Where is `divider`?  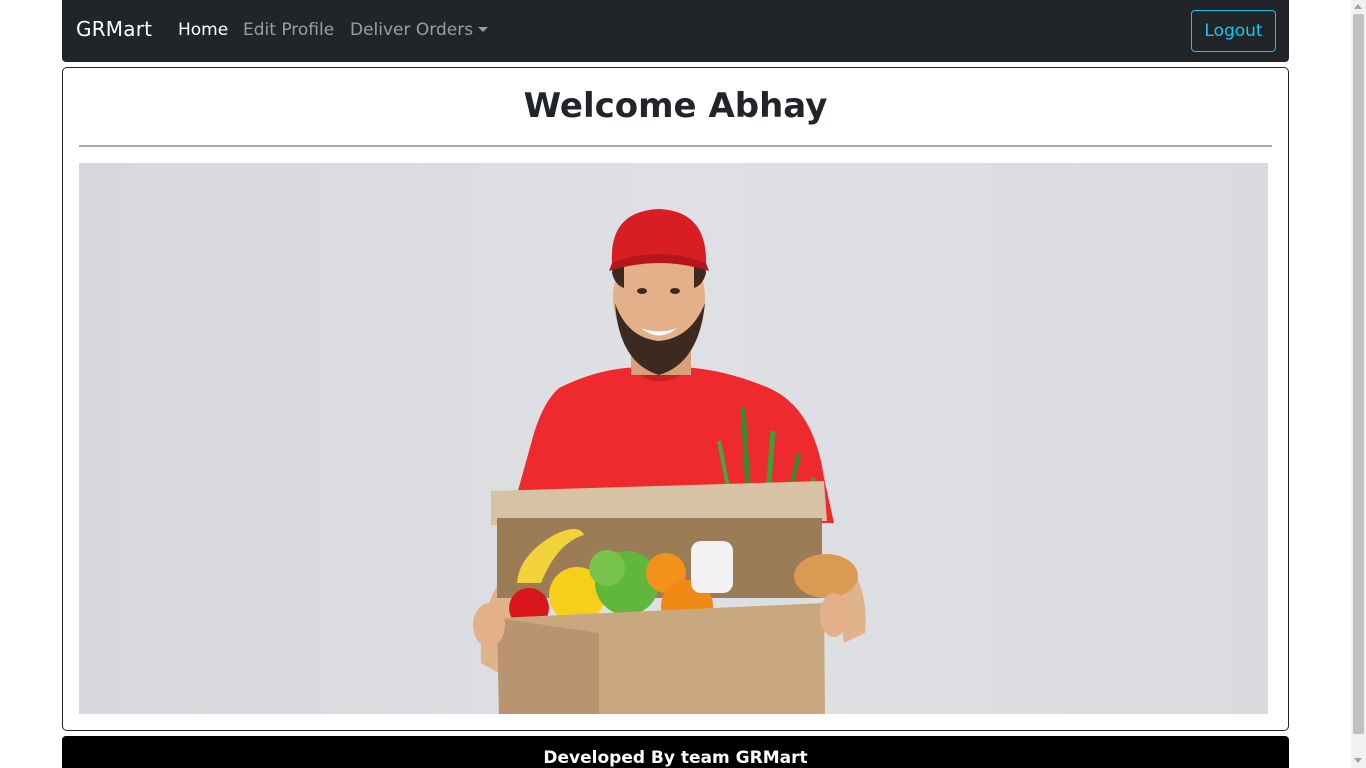
divider is located at coordinates (675, 146).